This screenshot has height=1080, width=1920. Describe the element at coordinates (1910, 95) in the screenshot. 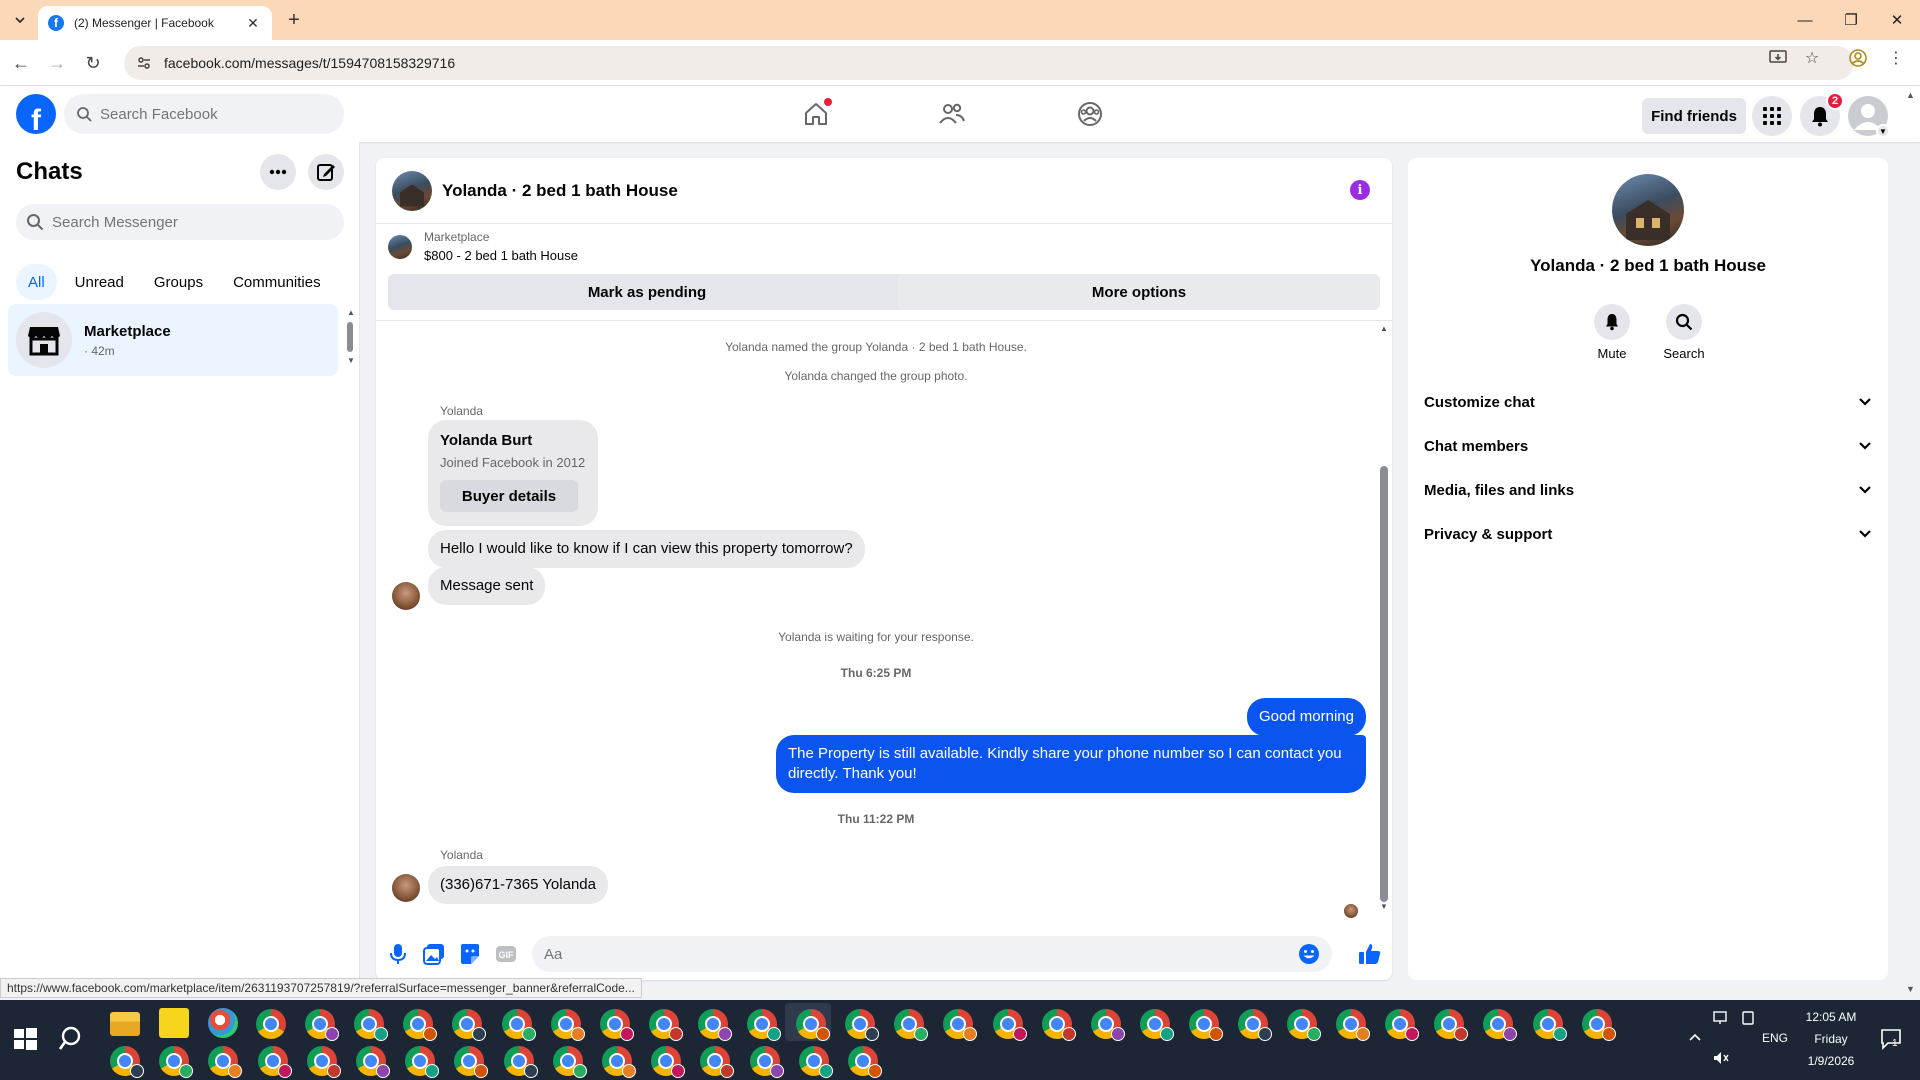

I see `page-scroll-up-arrow: ▲` at that location.